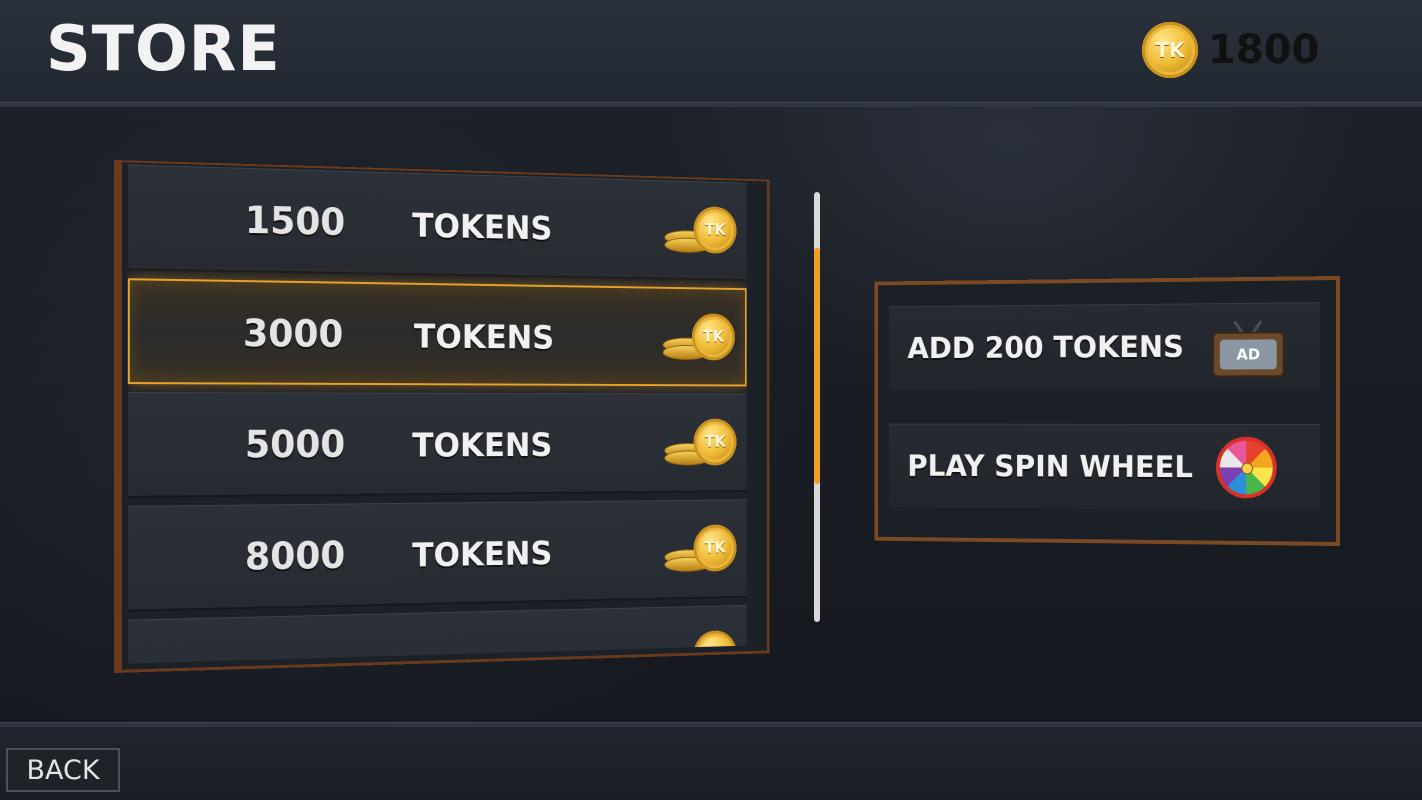 This screenshot has height=800, width=1422. What do you see at coordinates (1045, 348) in the screenshot?
I see `add-tokens-label: ADD 200 TOKENS` at bounding box center [1045, 348].